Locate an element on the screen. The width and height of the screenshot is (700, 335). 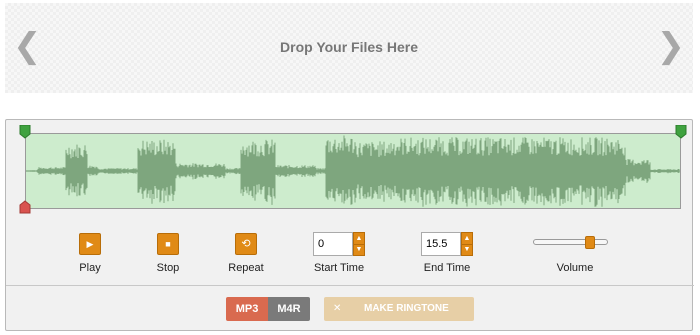
play-label: Play is located at coordinates (90, 268).